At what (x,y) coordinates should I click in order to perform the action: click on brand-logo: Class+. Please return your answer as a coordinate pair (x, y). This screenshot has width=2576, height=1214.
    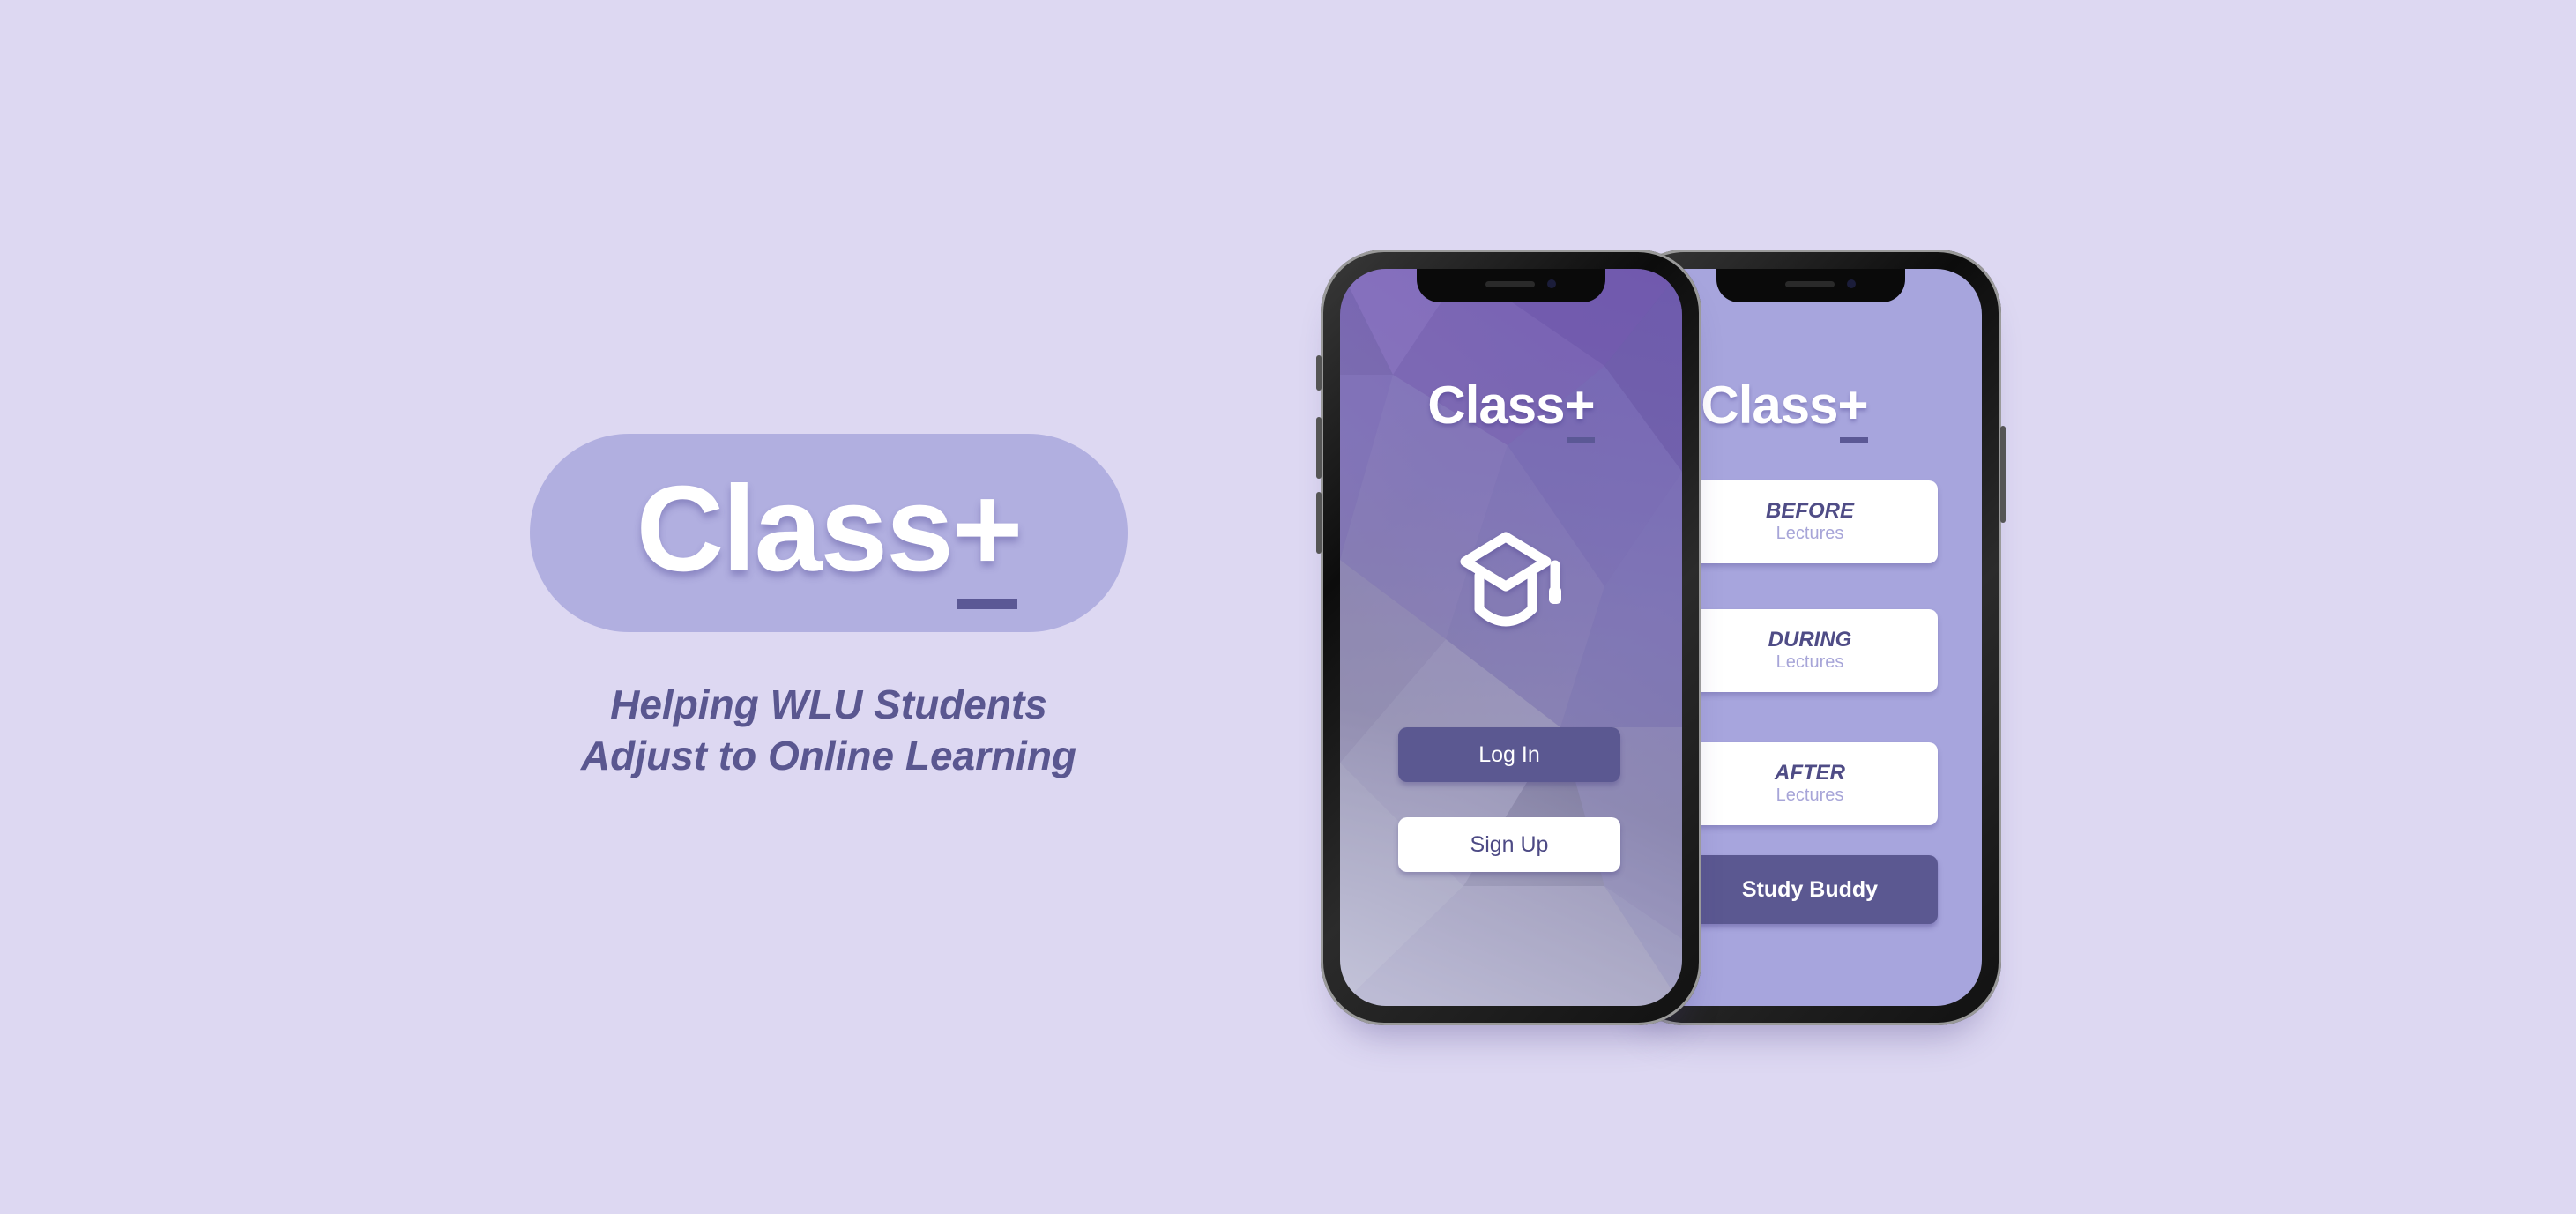
    Looking at the image, I should click on (830, 534).